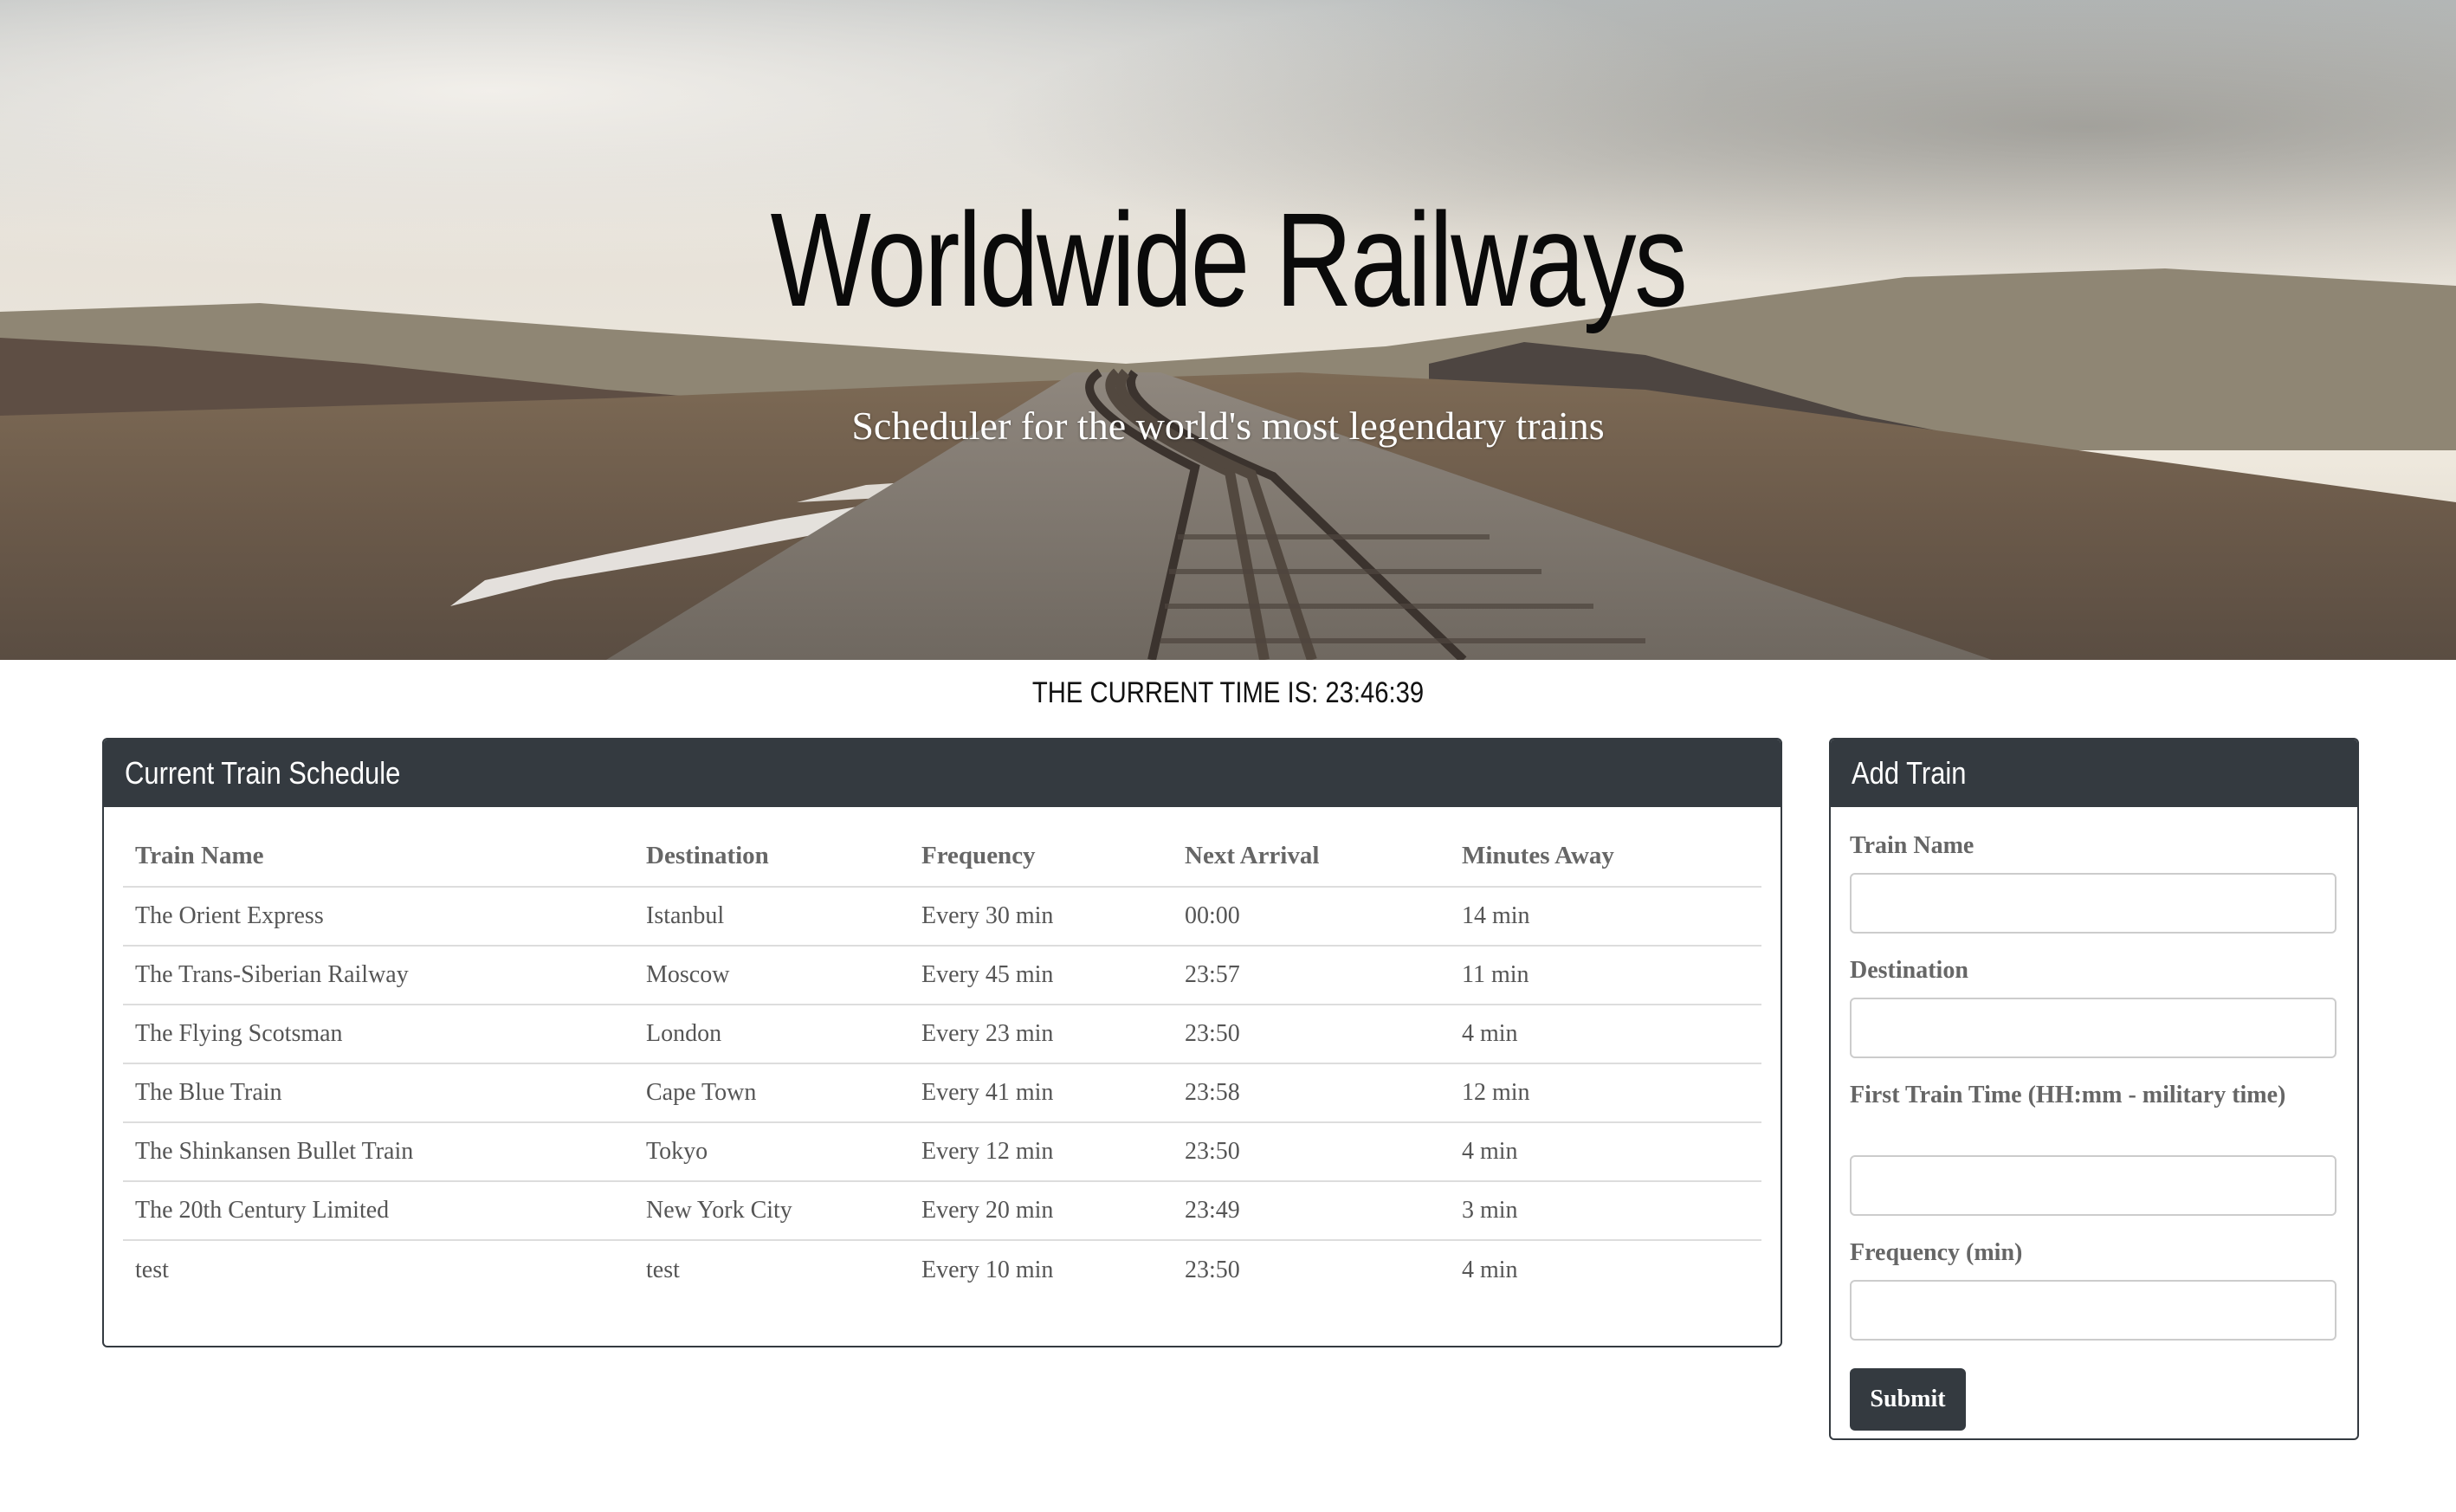 This screenshot has height=1512, width=2456. What do you see at coordinates (772, 1152) in the screenshot?
I see `cell-destination: Tokyo` at bounding box center [772, 1152].